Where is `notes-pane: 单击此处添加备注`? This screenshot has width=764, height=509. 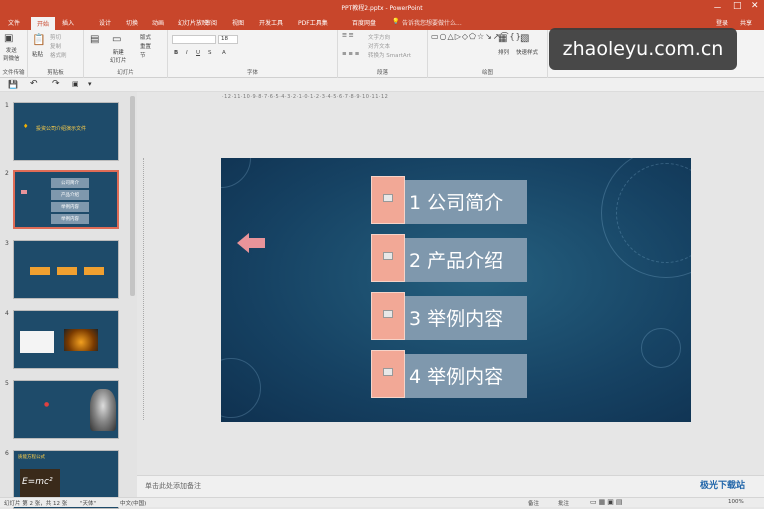
notes-pane: 单击此处添加备注 is located at coordinates (450, 486).